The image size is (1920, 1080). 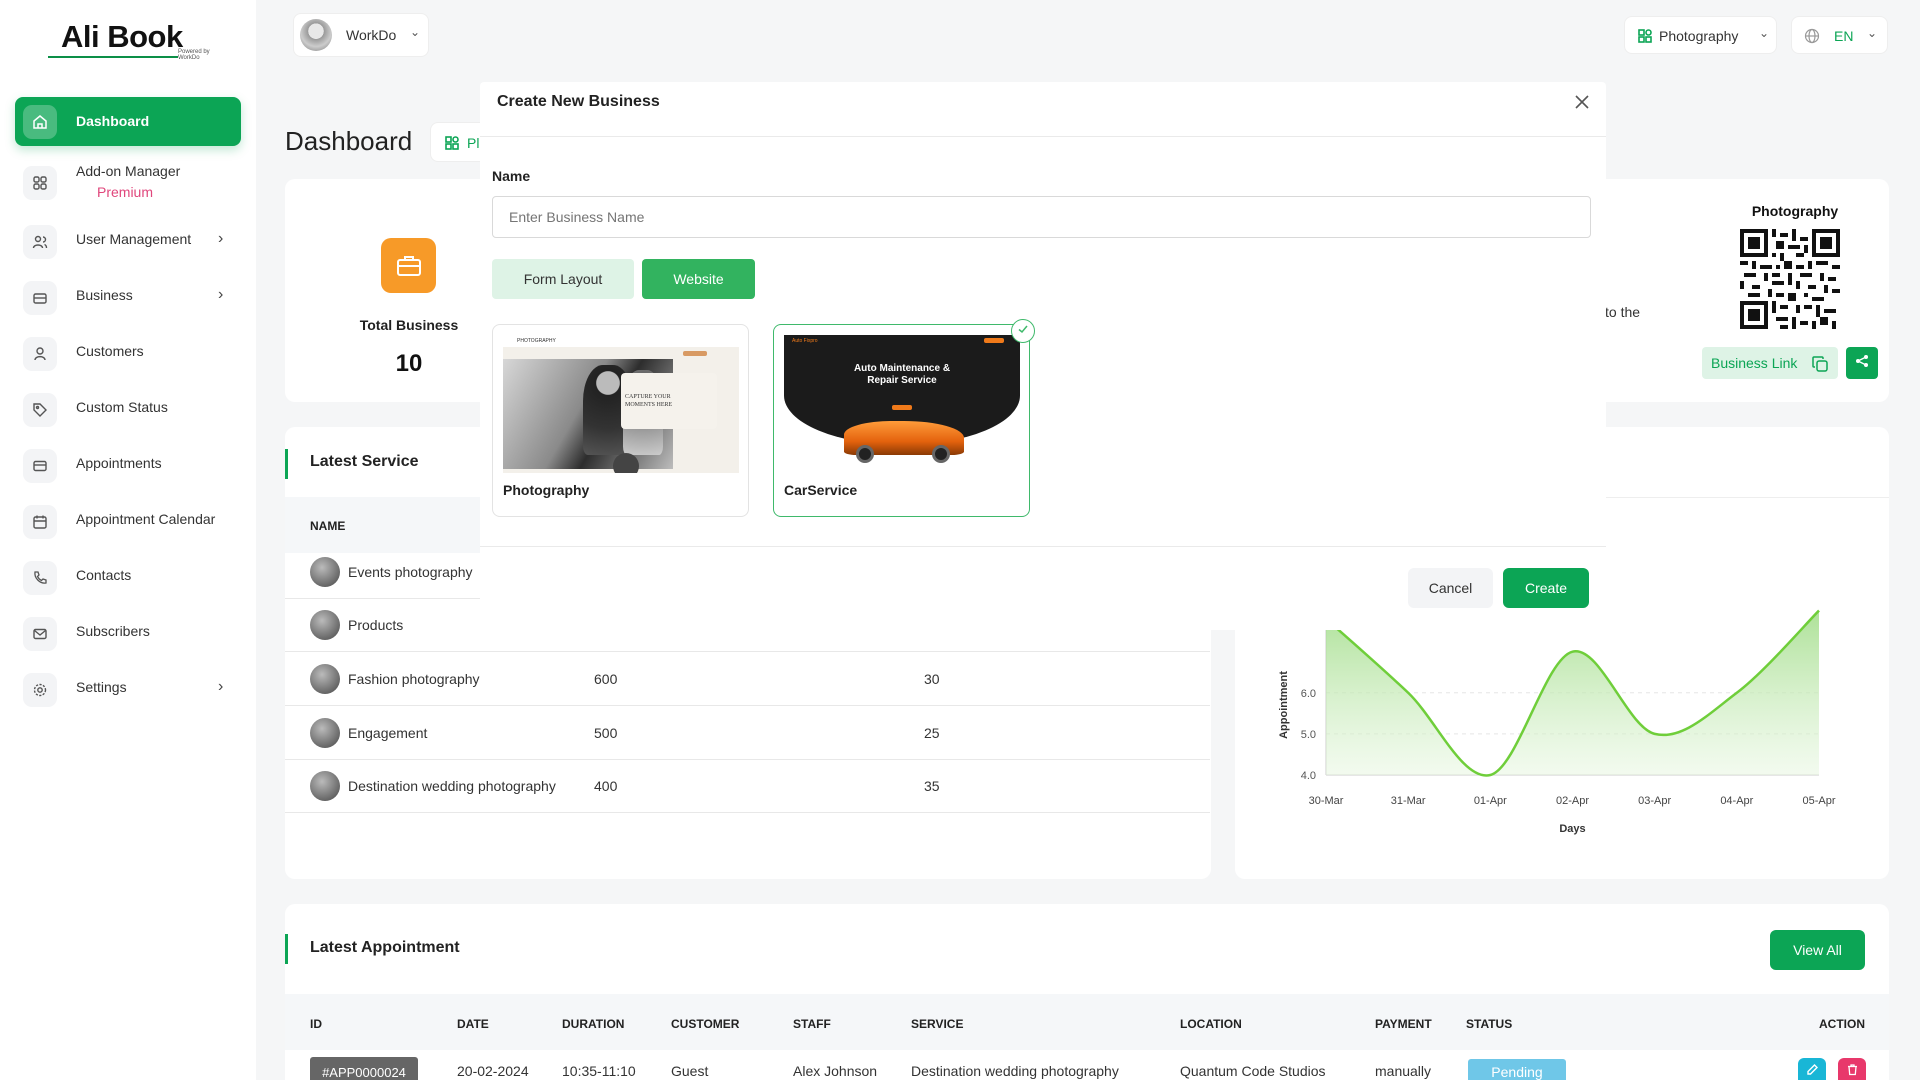 What do you see at coordinates (1817, 950) in the screenshot?
I see `view-all-button: View All` at bounding box center [1817, 950].